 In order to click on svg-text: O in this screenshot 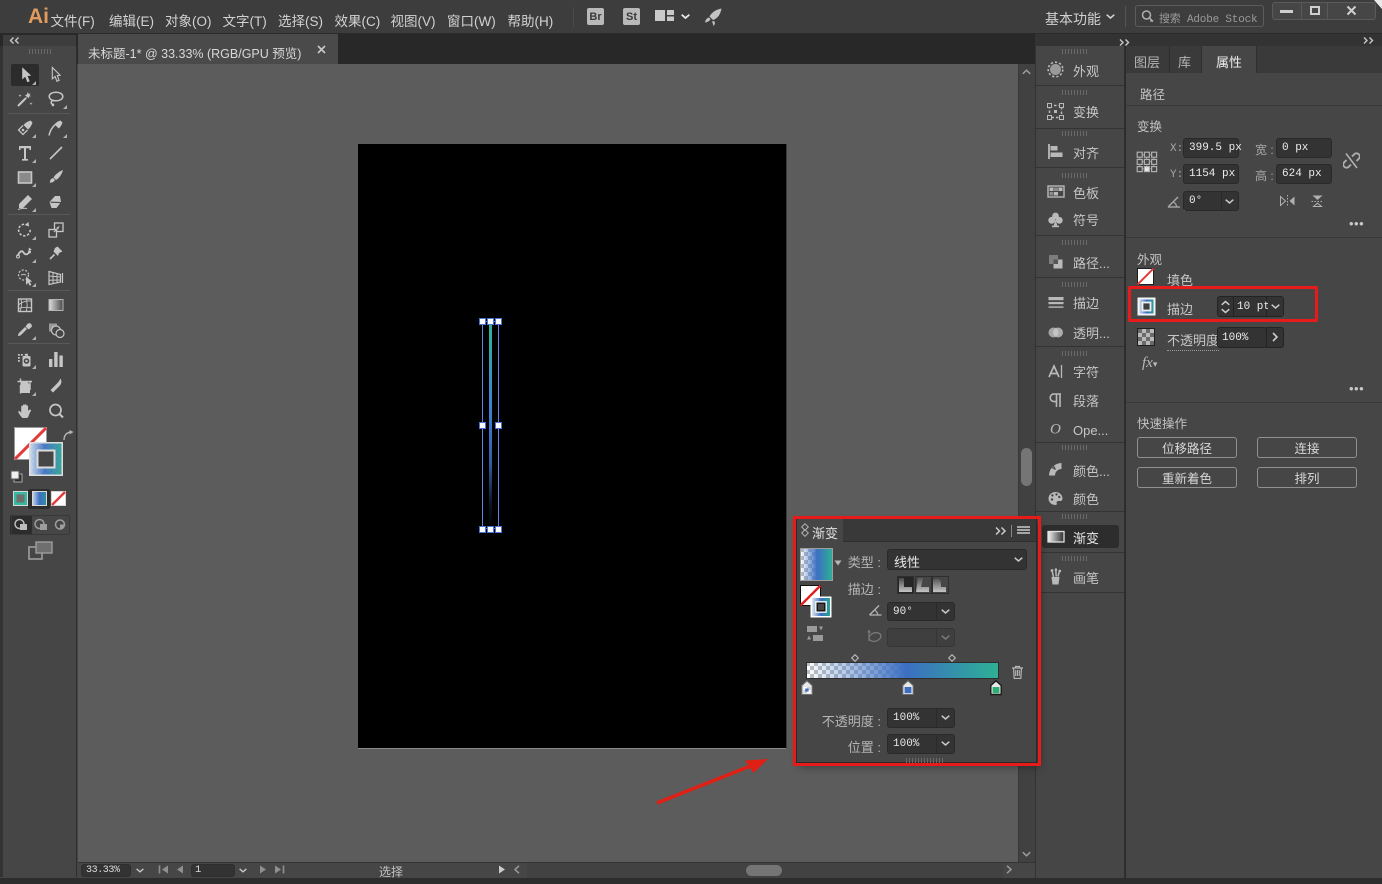, I will do `click(1055, 430)`.